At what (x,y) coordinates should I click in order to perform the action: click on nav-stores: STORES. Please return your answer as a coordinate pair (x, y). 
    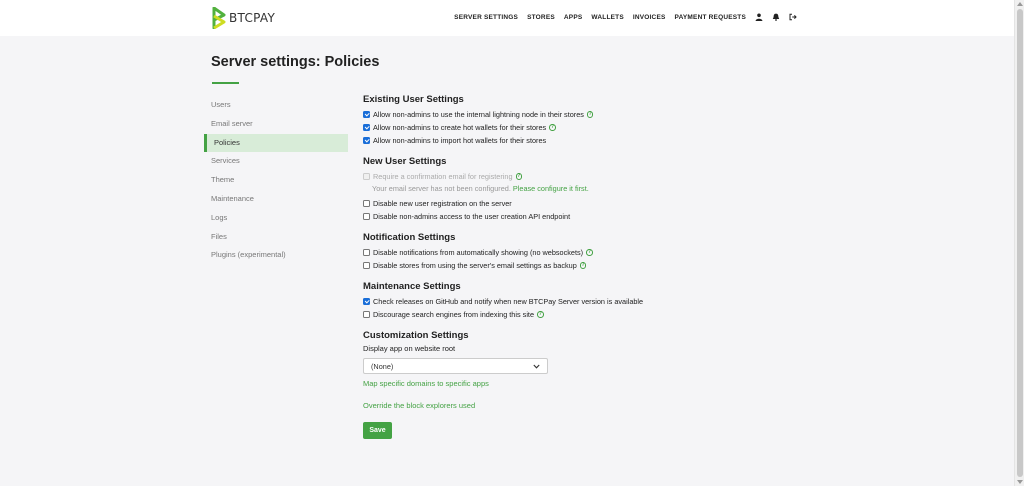
    Looking at the image, I should click on (541, 17).